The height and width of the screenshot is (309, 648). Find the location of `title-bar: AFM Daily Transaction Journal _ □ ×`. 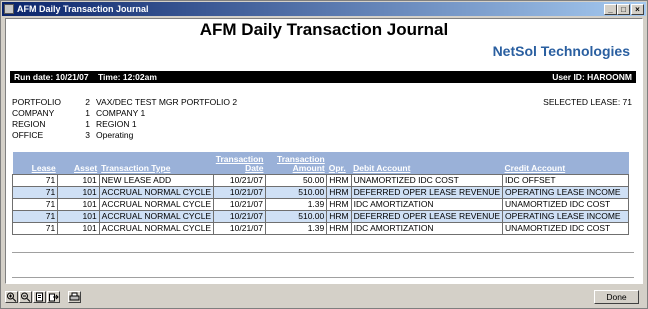

title-bar: AFM Daily Transaction Journal _ □ × is located at coordinates (324, 9).